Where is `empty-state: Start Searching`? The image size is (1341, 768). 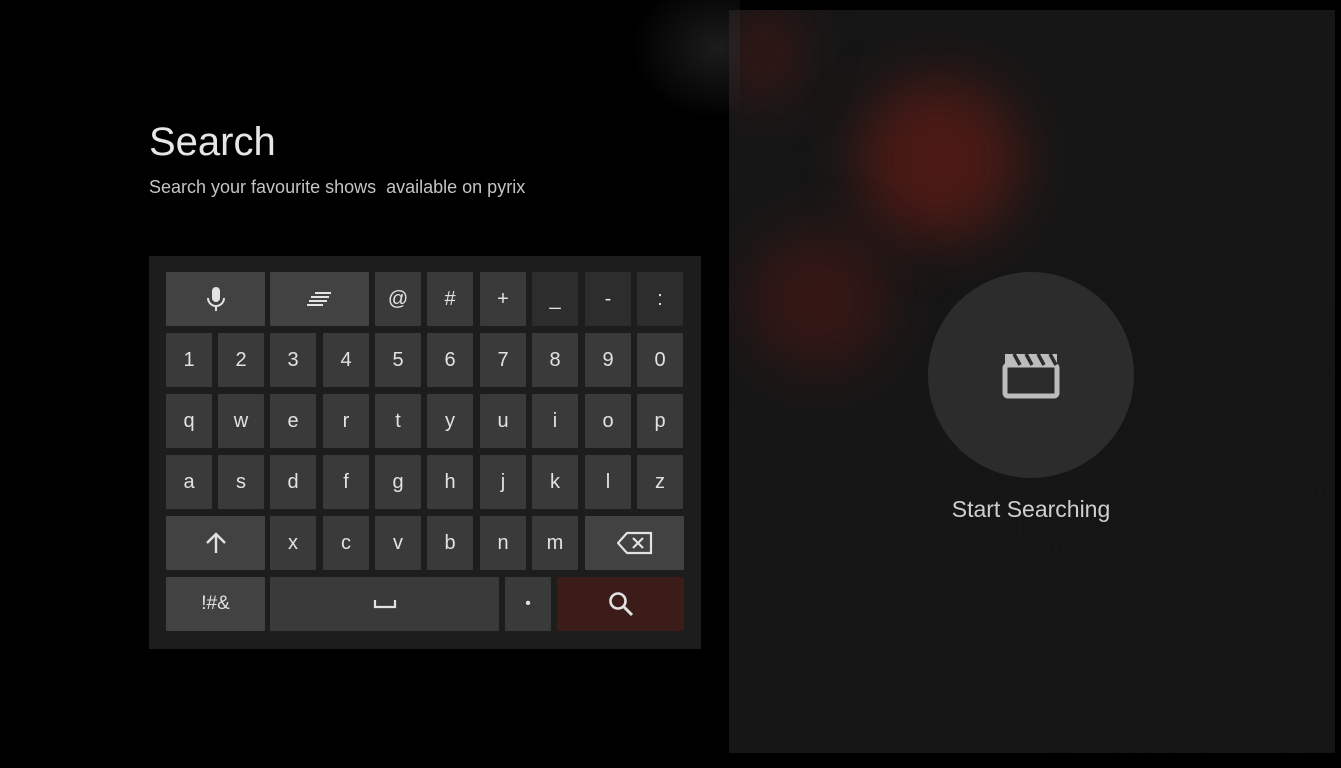
empty-state: Start Searching is located at coordinates (1031, 397).